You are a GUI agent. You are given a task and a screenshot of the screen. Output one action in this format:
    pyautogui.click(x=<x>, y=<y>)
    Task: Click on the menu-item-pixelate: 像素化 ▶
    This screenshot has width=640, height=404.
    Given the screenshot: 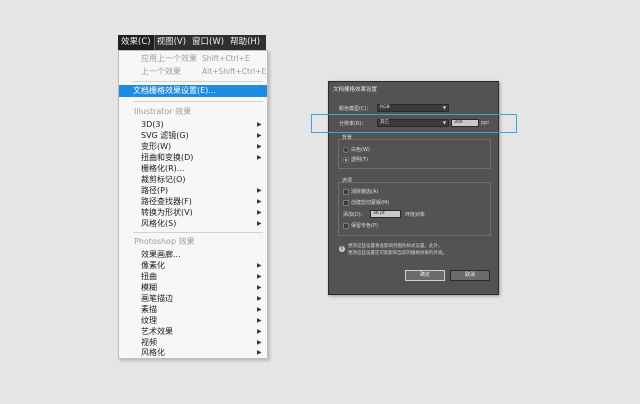 What is the action you would take?
    pyautogui.click(x=193, y=265)
    